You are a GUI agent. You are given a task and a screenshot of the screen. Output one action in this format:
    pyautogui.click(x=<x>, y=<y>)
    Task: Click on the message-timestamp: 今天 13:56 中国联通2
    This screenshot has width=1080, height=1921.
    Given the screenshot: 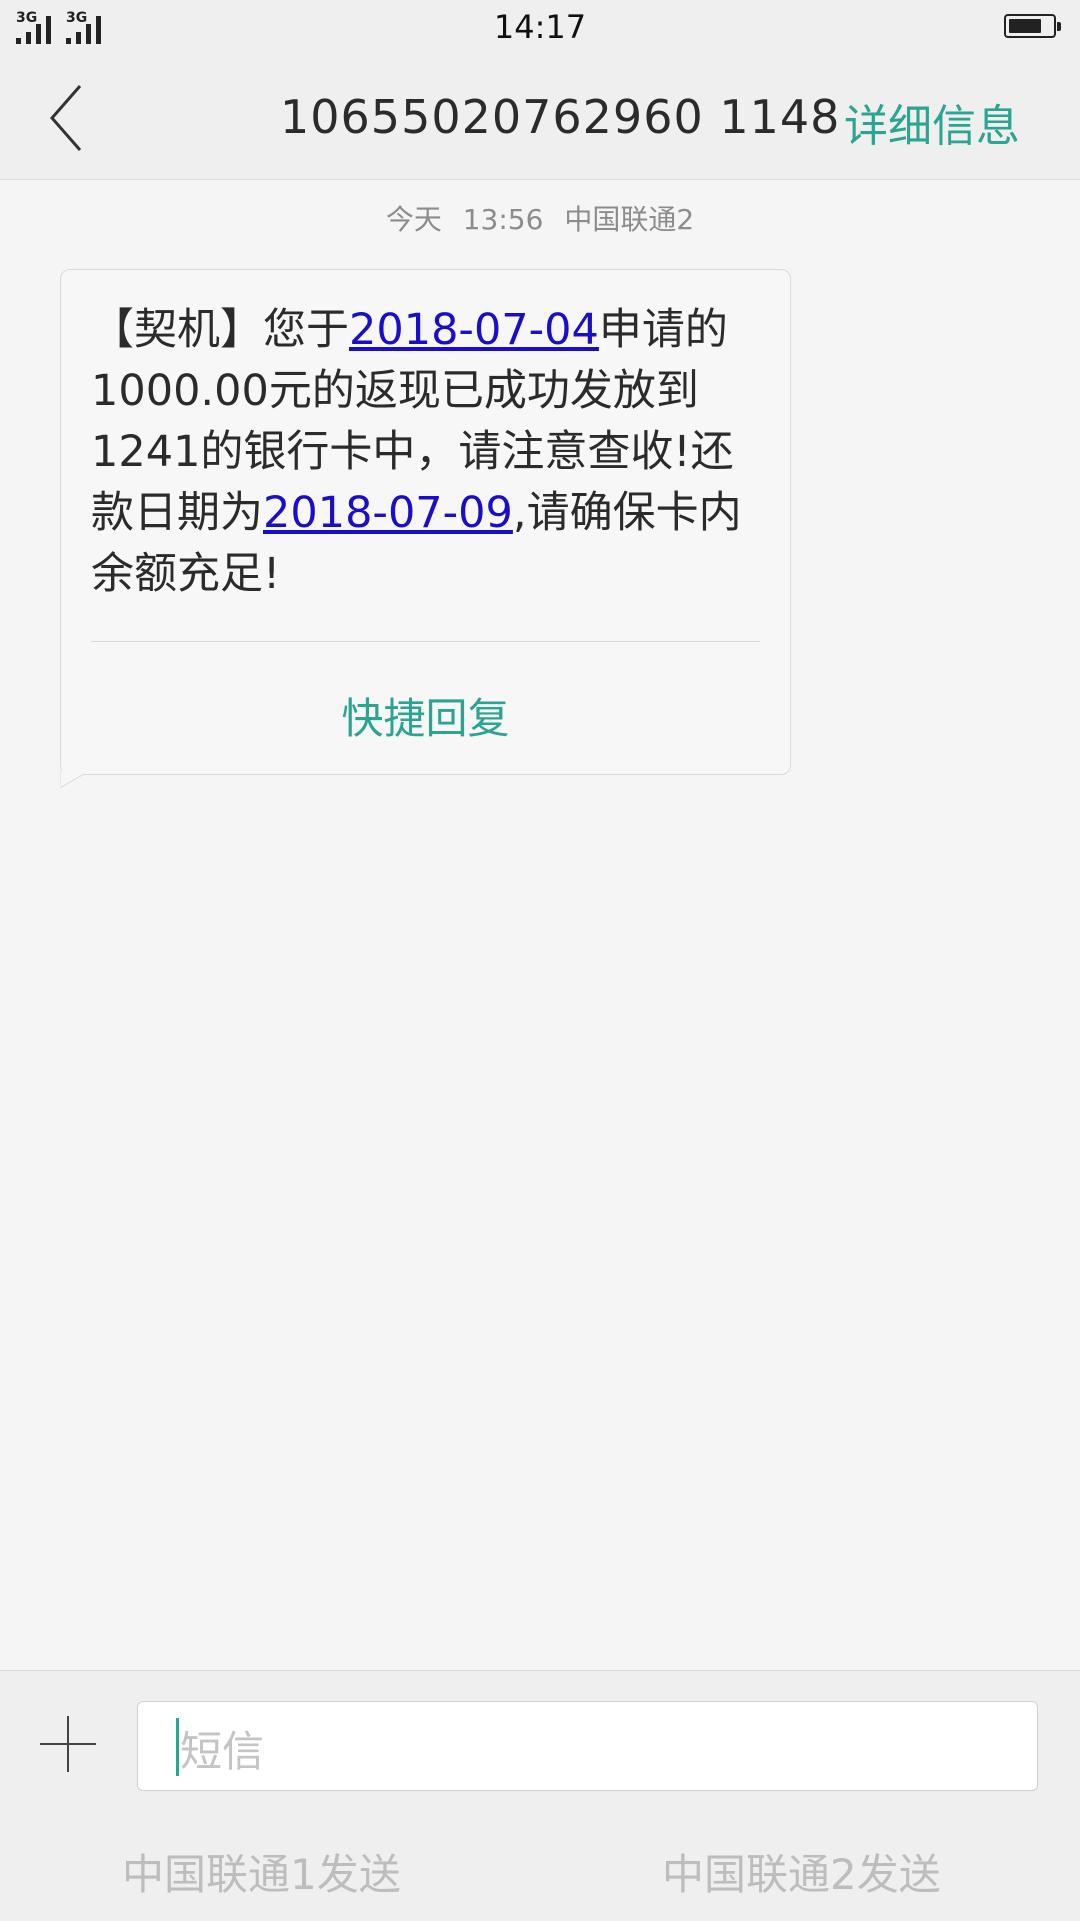 What is the action you would take?
    pyautogui.click(x=540, y=218)
    